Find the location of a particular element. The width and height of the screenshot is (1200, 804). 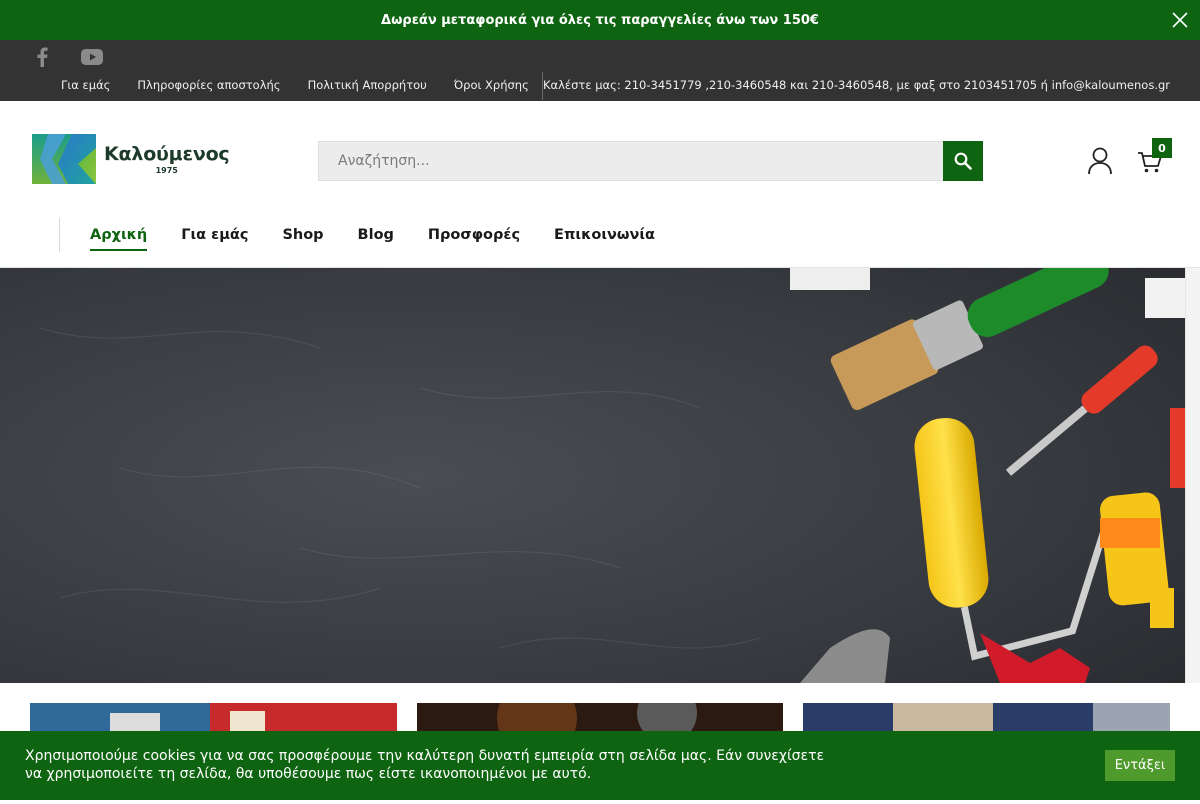

nav-item-about: Για εμάς is located at coordinates (214, 239).